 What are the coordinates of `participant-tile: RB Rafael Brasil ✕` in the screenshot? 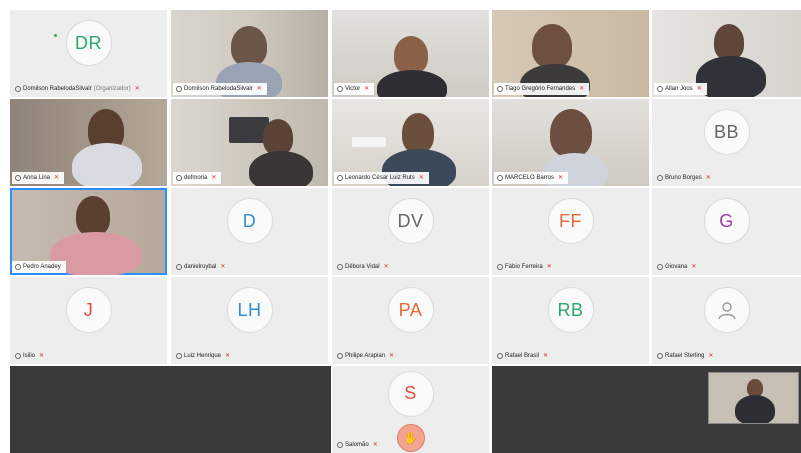 It's located at (570, 320).